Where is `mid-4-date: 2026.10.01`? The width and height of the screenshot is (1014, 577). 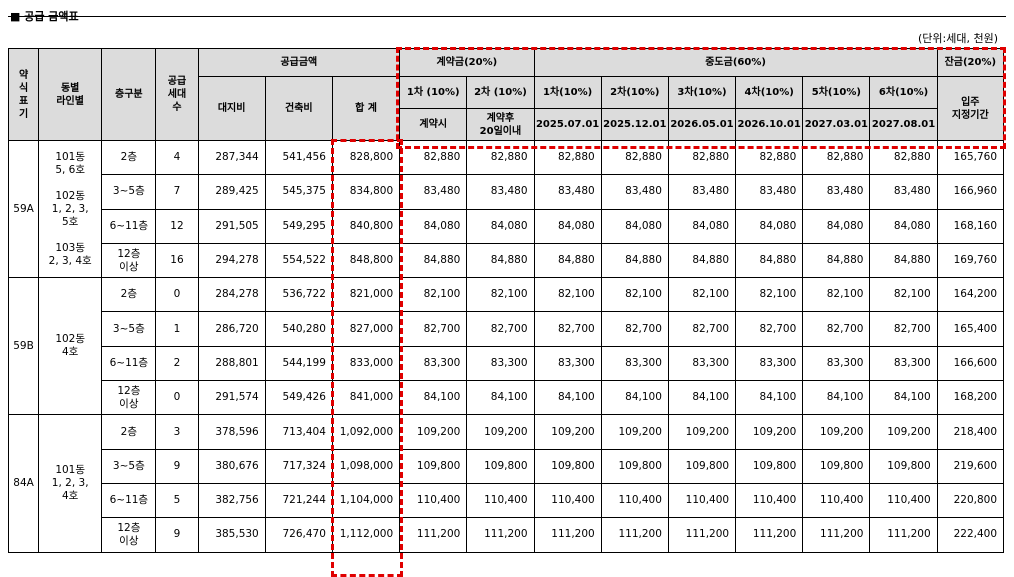 mid-4-date: 2026.10.01 is located at coordinates (769, 124).